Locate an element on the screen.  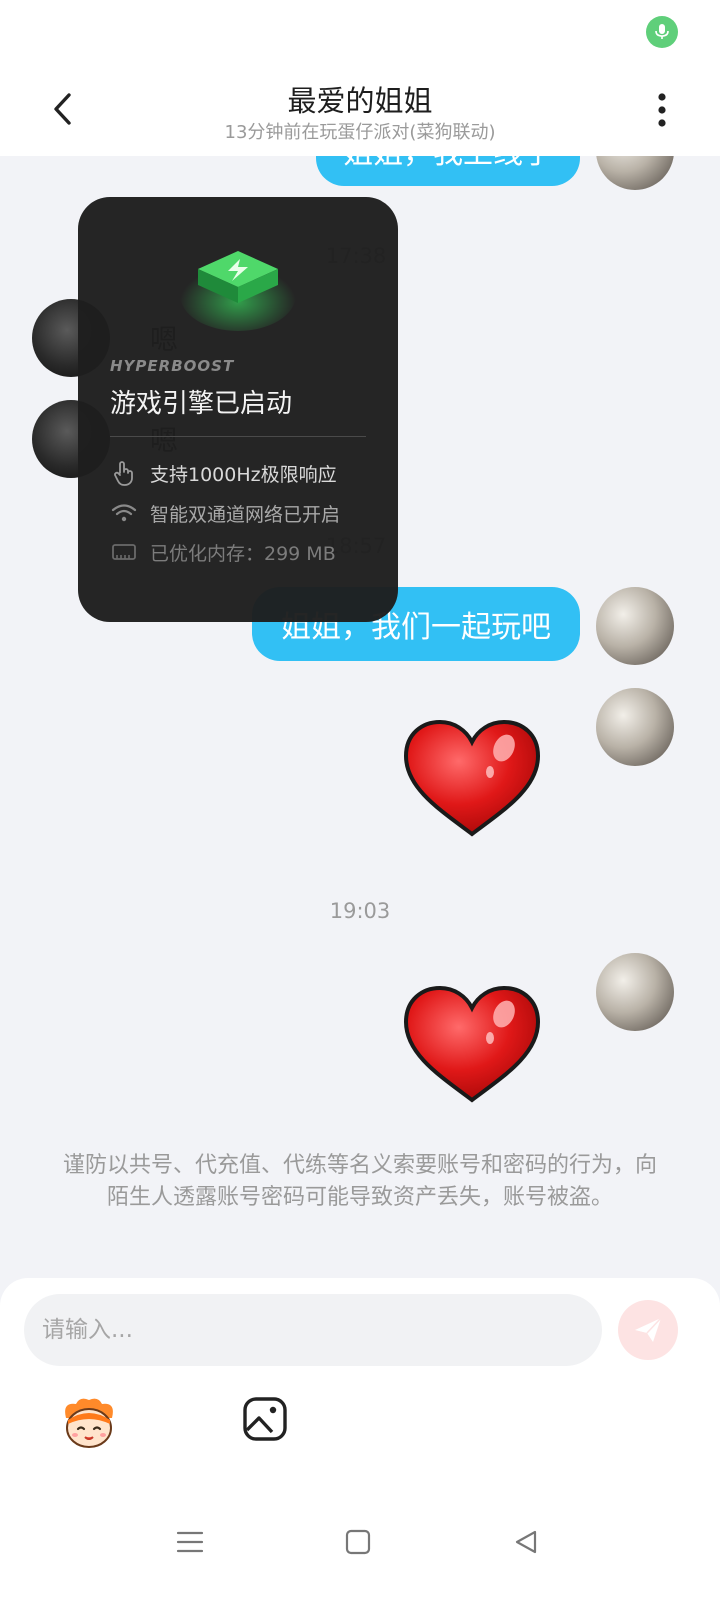
back-triangle-icon is located at coordinates (526, 1542).